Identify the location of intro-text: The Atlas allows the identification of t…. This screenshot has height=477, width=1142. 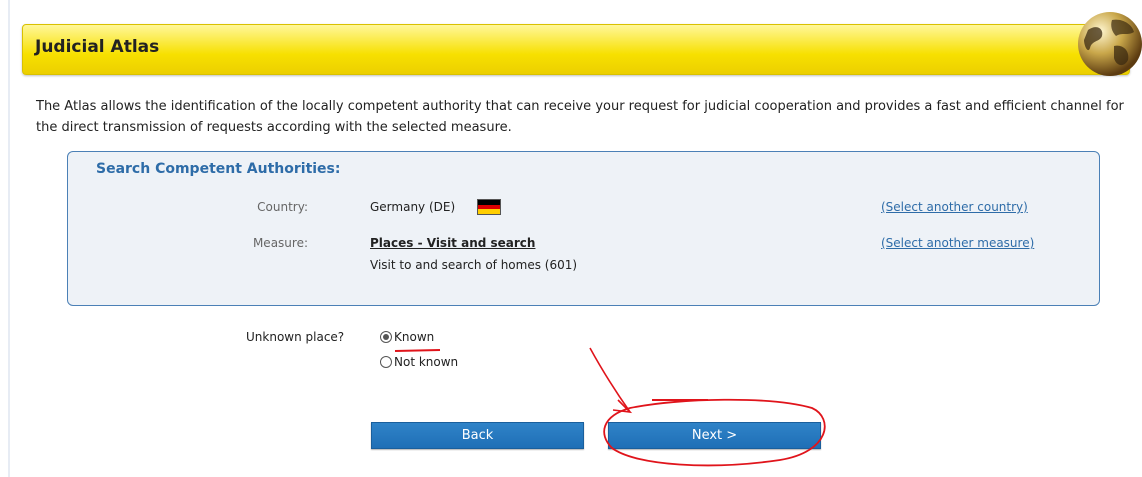
(580, 117).